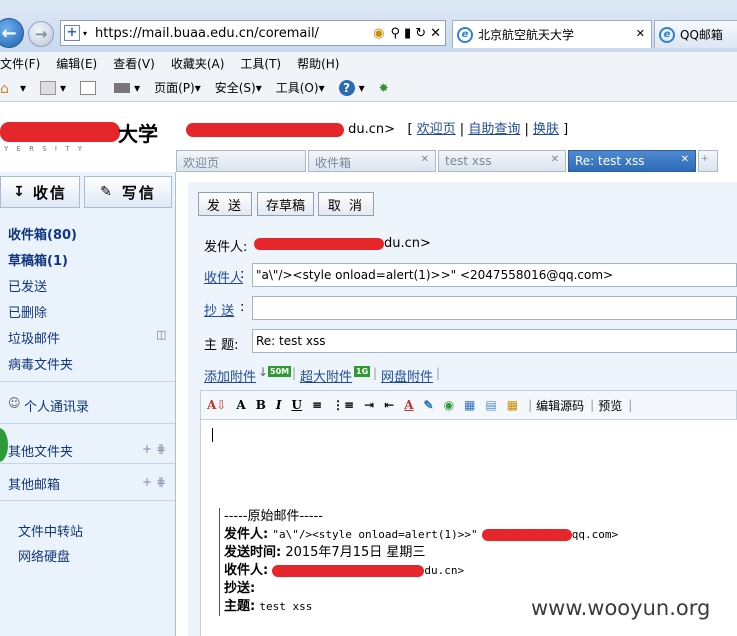  I want to click on add-attachment-link: 添加附件, so click(230, 375).